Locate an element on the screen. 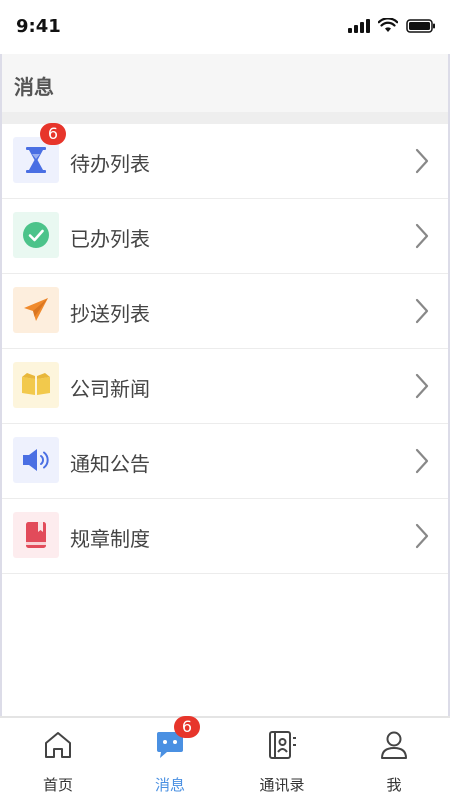 Image resolution: width=450 pixels, height=802 pixels. list-item-cc: 抄送列表 is located at coordinates (225, 311).